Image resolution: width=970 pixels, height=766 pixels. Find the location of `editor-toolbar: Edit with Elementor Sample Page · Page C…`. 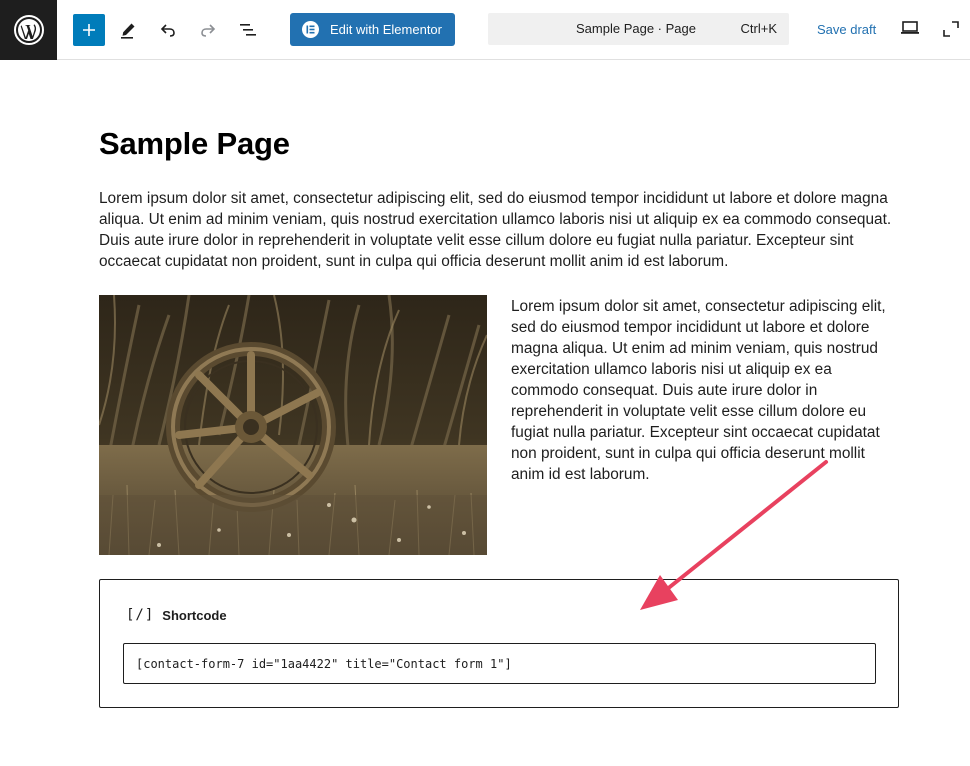

editor-toolbar: Edit with Elementor Sample Page · Page C… is located at coordinates (485, 30).